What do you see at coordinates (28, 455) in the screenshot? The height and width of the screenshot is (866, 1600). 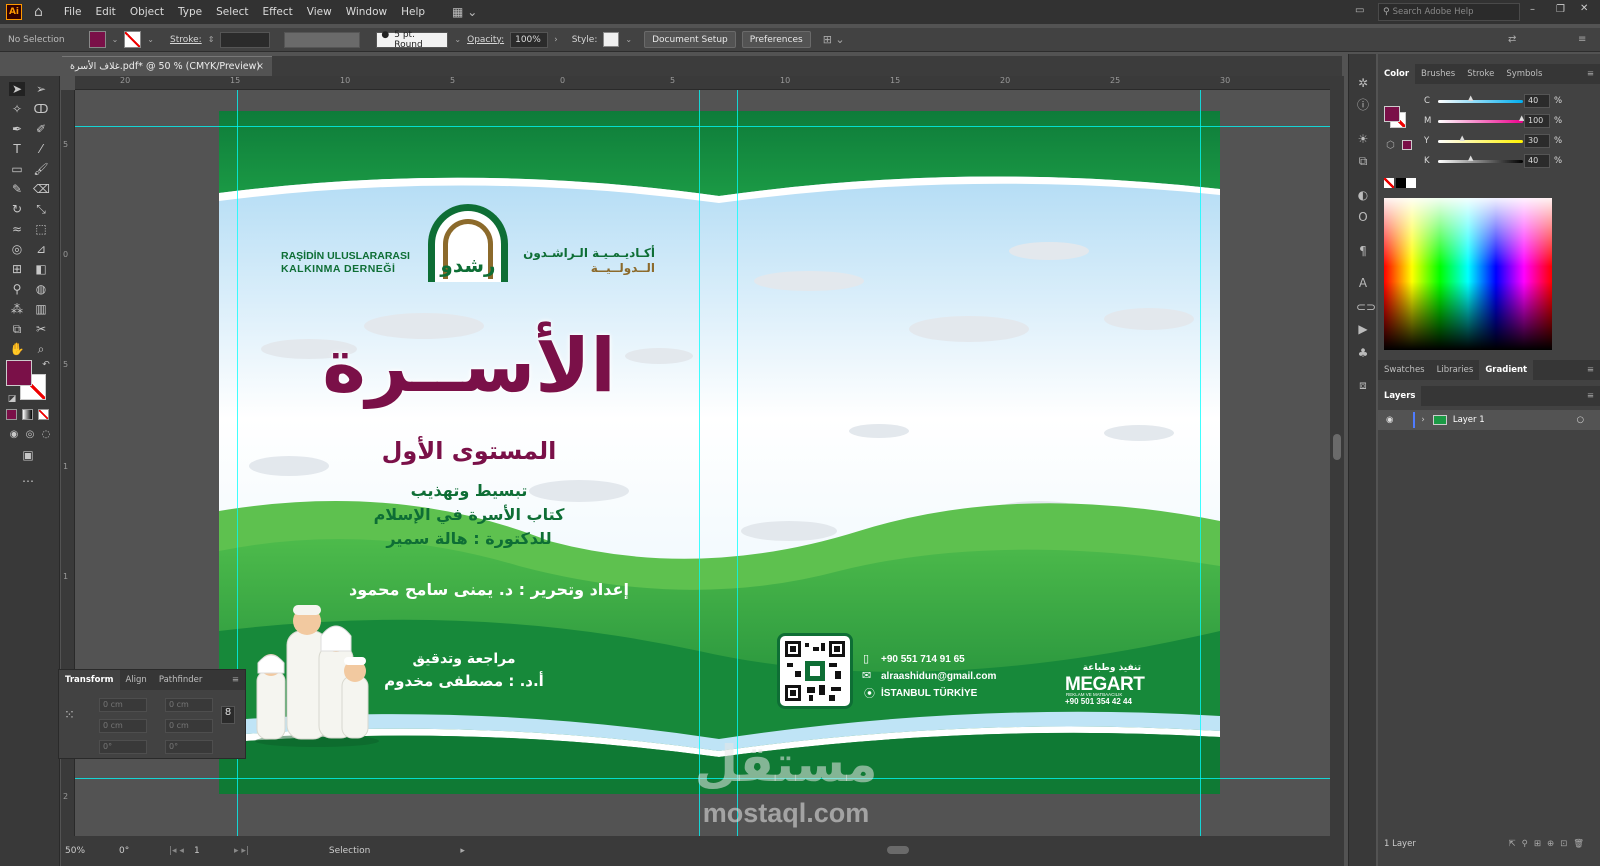 I see `screen-mode-icon: ▣` at bounding box center [28, 455].